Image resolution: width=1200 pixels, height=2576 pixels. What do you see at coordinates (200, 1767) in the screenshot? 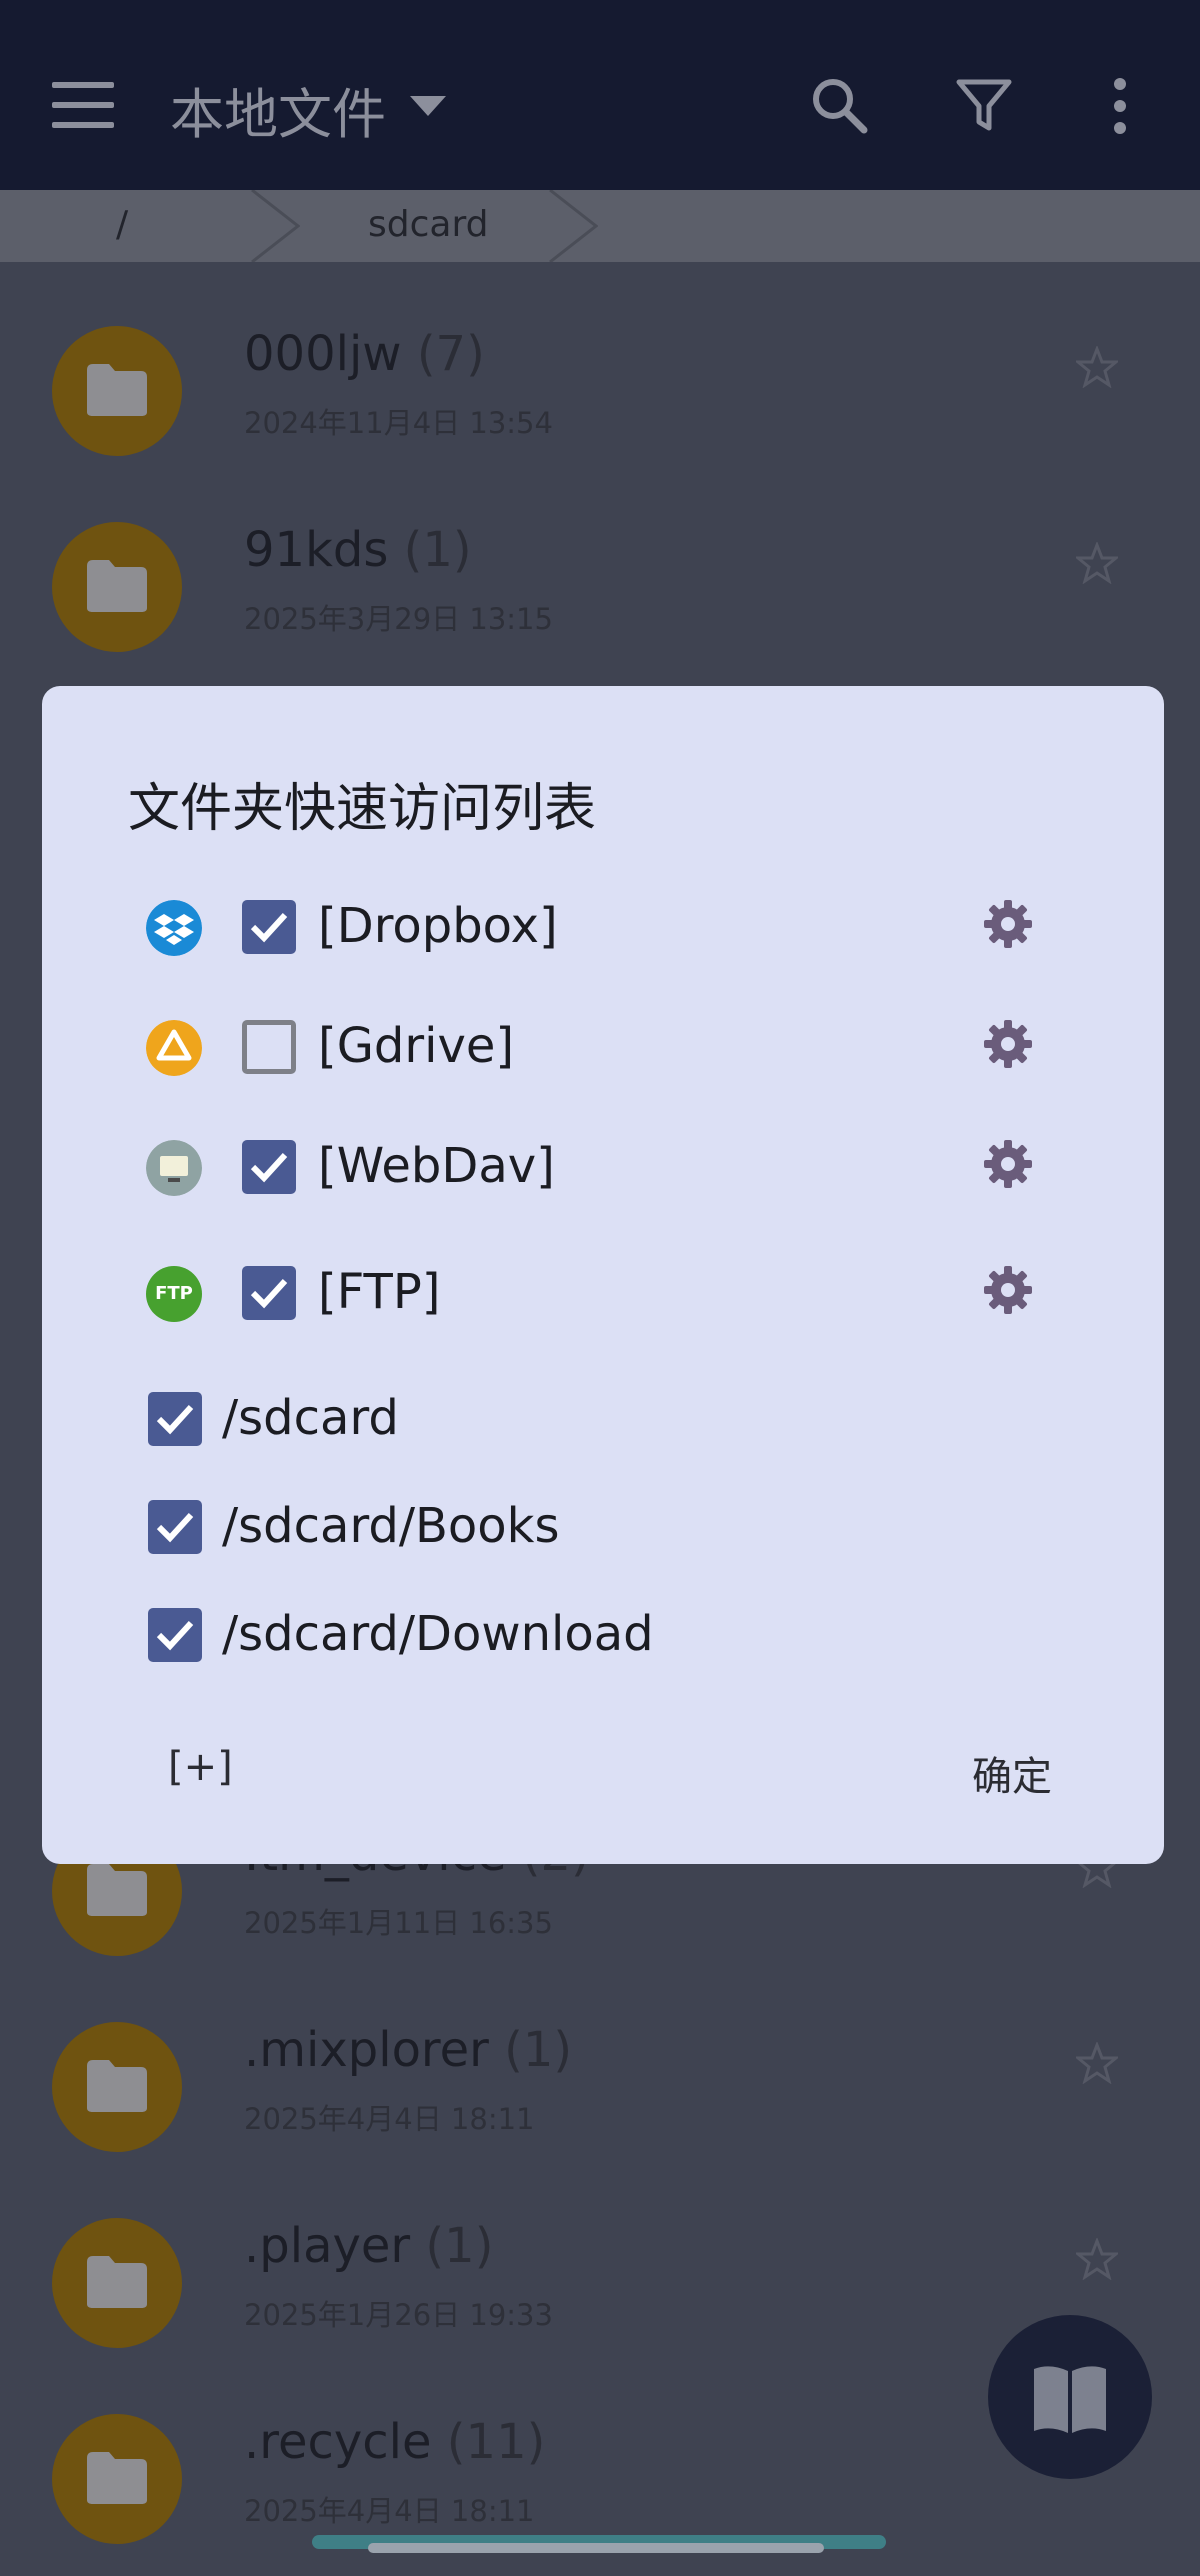
I see `add-path-button: [+]` at bounding box center [200, 1767].